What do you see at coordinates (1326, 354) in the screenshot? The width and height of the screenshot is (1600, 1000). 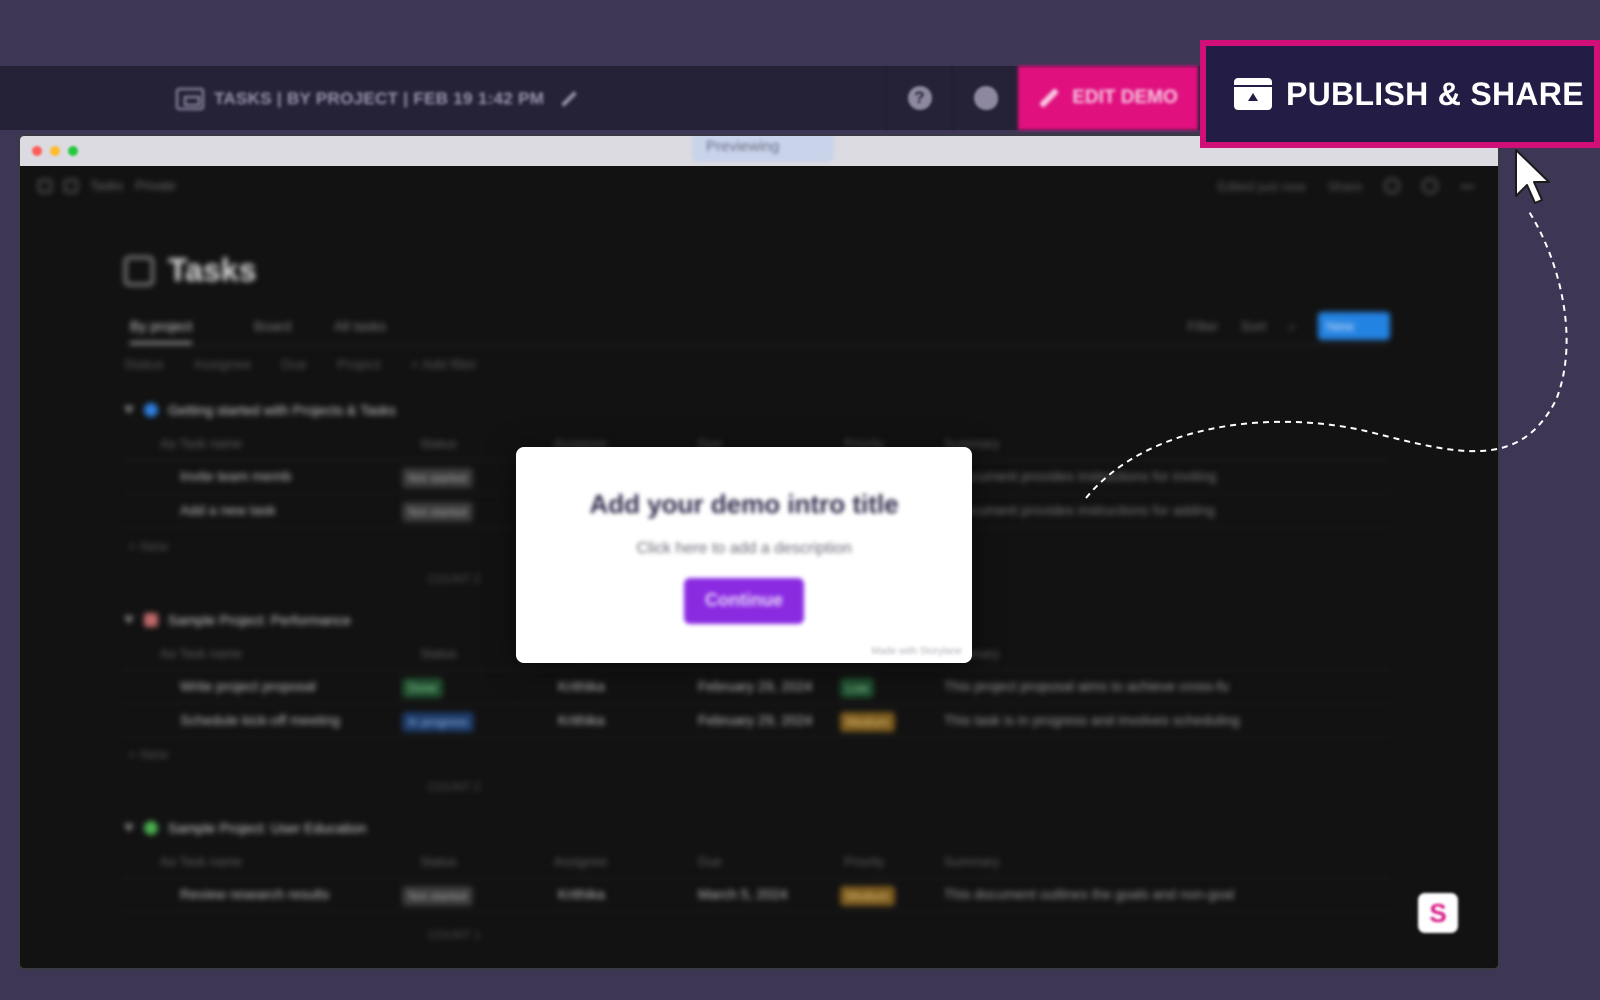 I see `dashed-pointer-arrow` at bounding box center [1326, 354].